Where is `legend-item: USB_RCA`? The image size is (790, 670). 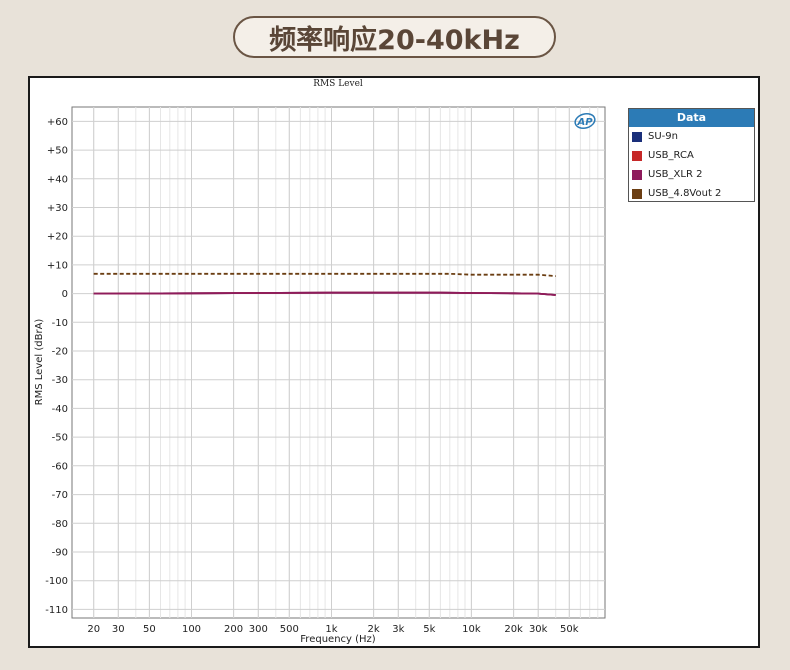 legend-item: USB_RCA is located at coordinates (691, 155).